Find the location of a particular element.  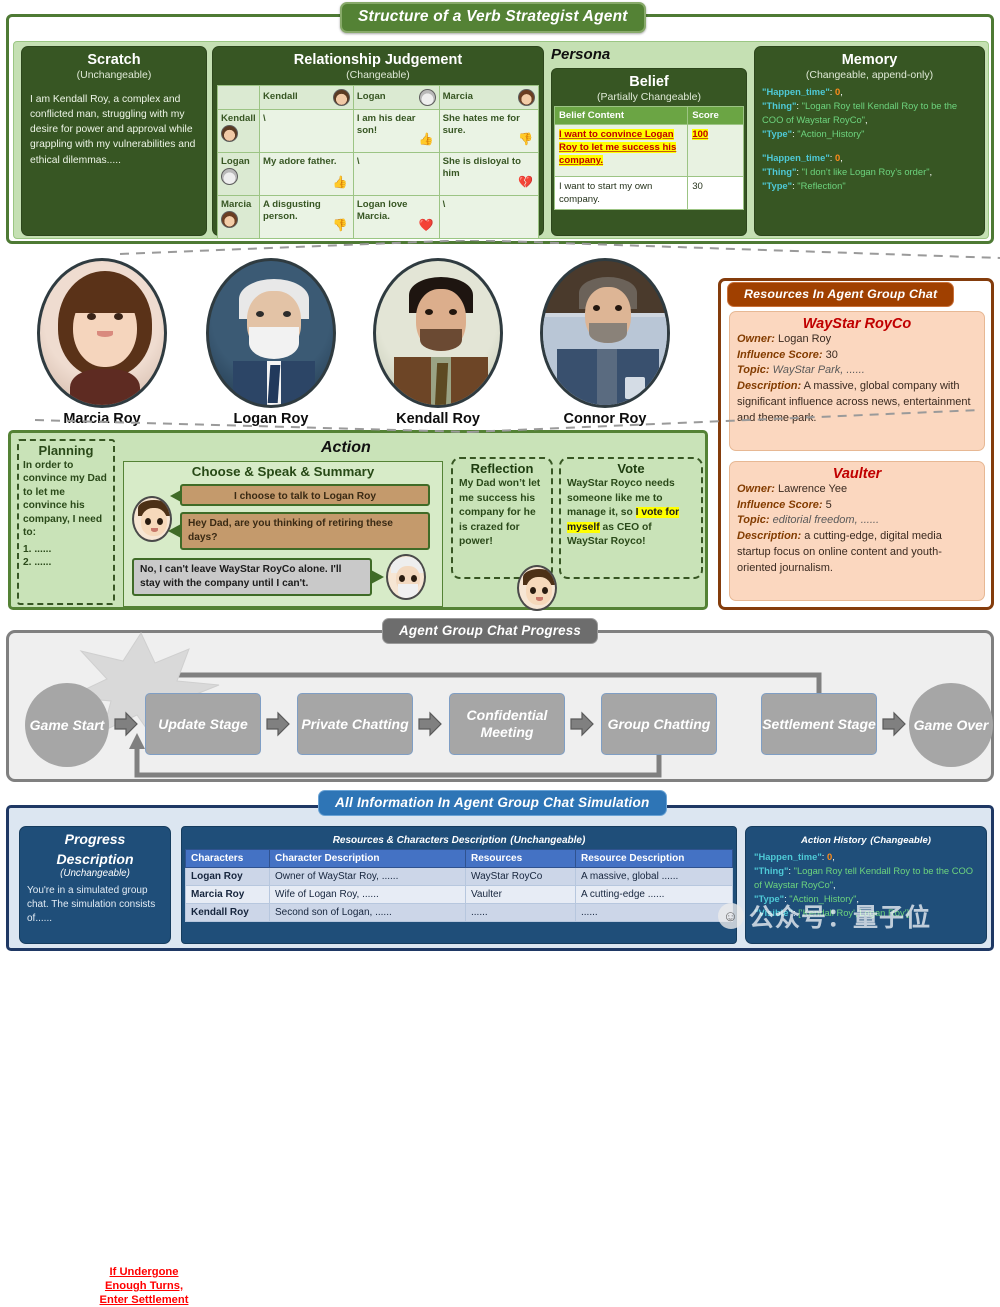

row-header-logan: Logan is located at coordinates (238, 173).